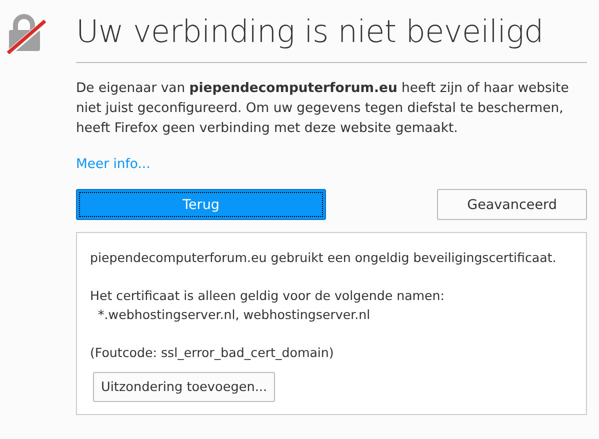  I want to click on broken-lock-icon, so click(25, 33).